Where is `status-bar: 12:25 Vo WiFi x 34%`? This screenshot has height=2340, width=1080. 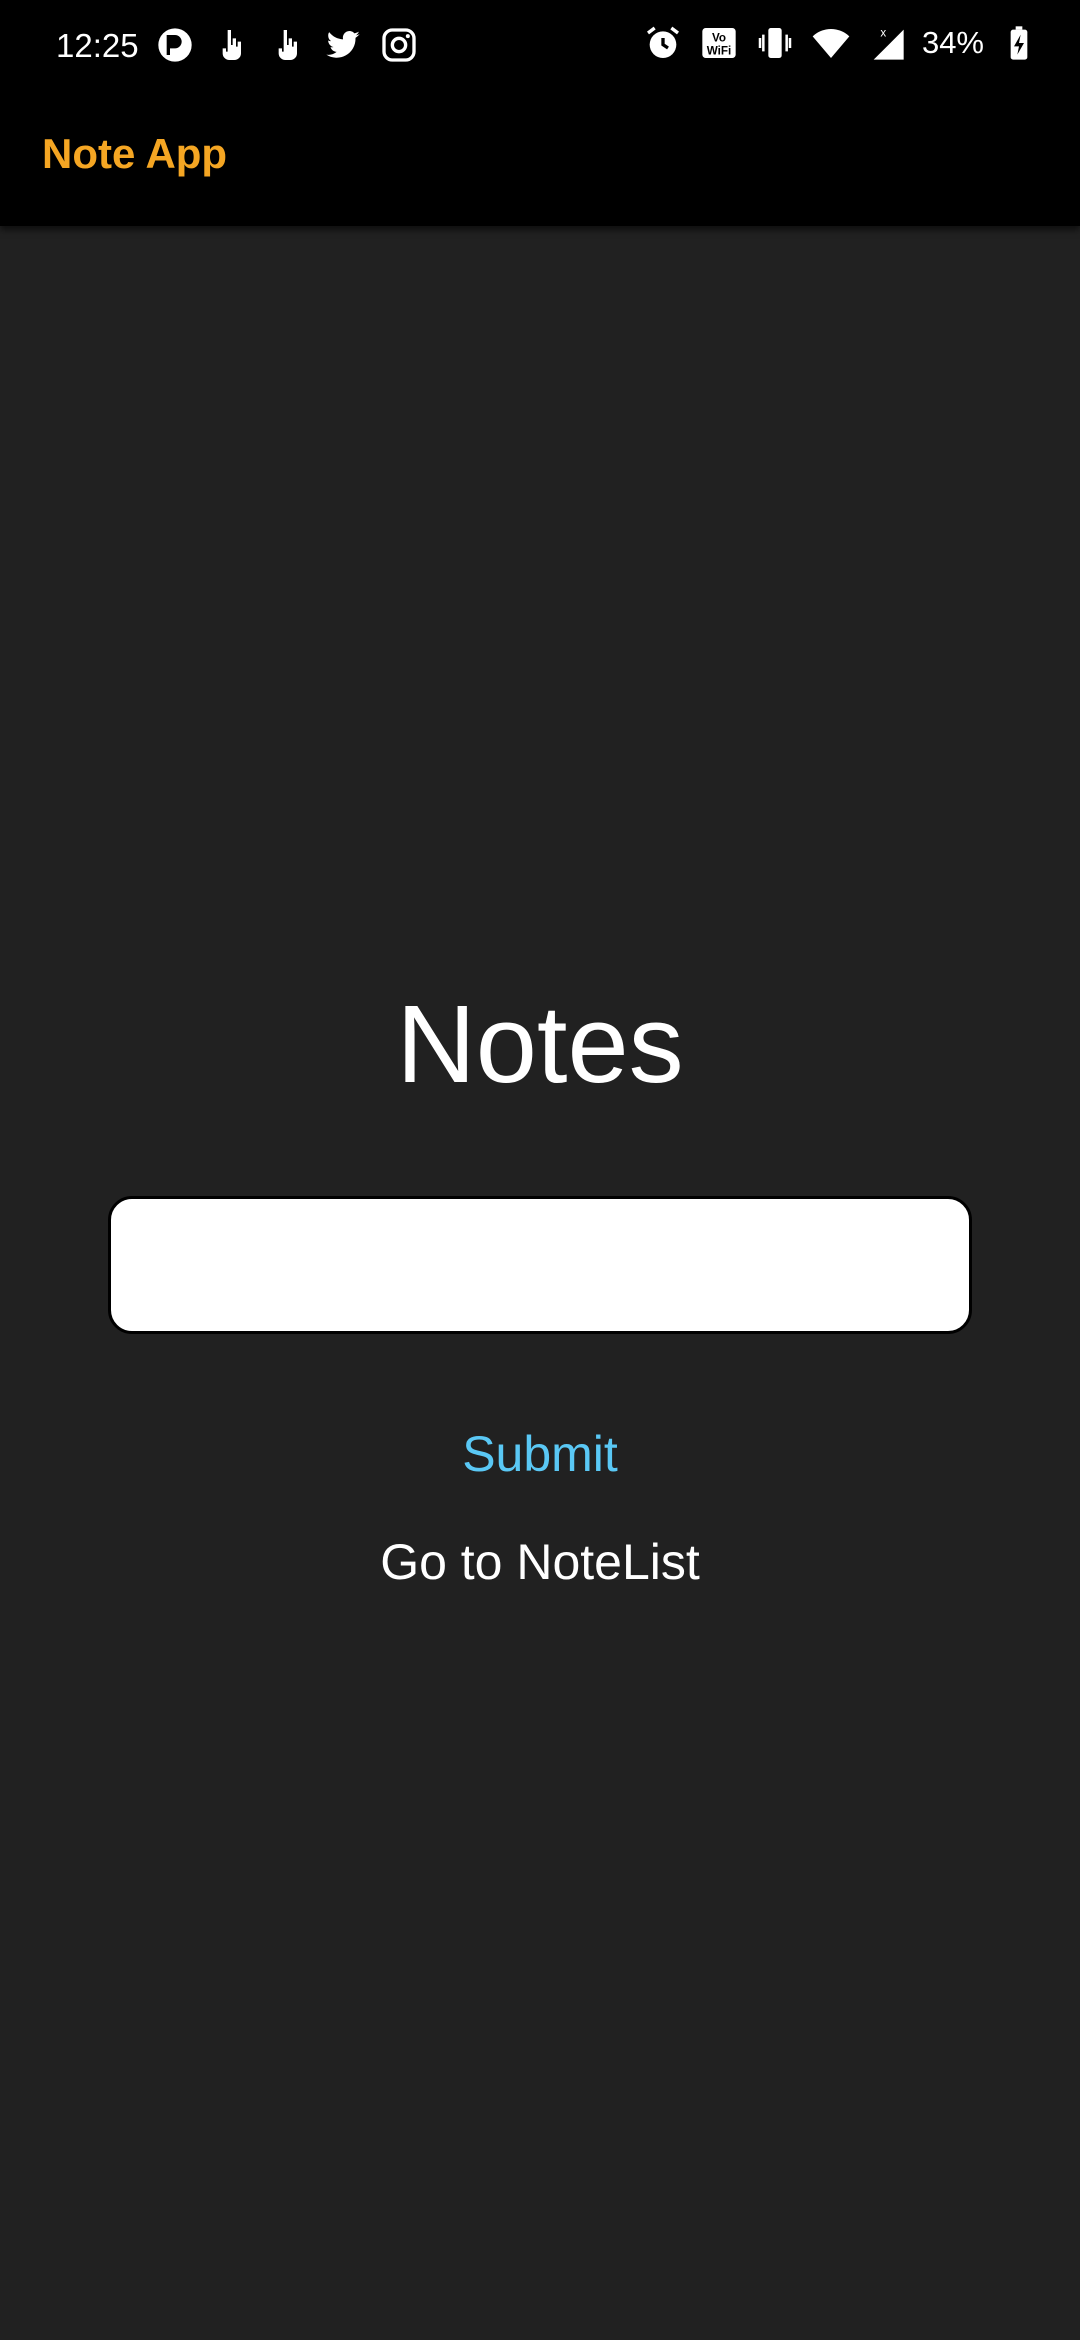
status-bar: 12:25 Vo WiFi x 34% is located at coordinates (540, 46).